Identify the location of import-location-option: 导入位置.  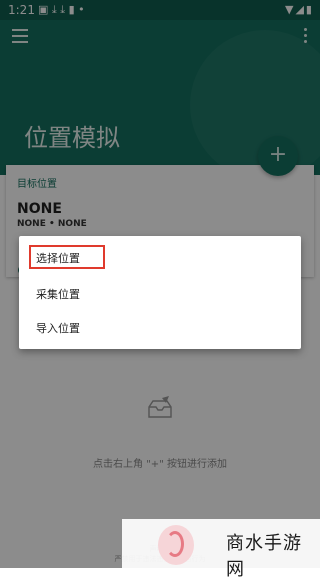
(58, 328).